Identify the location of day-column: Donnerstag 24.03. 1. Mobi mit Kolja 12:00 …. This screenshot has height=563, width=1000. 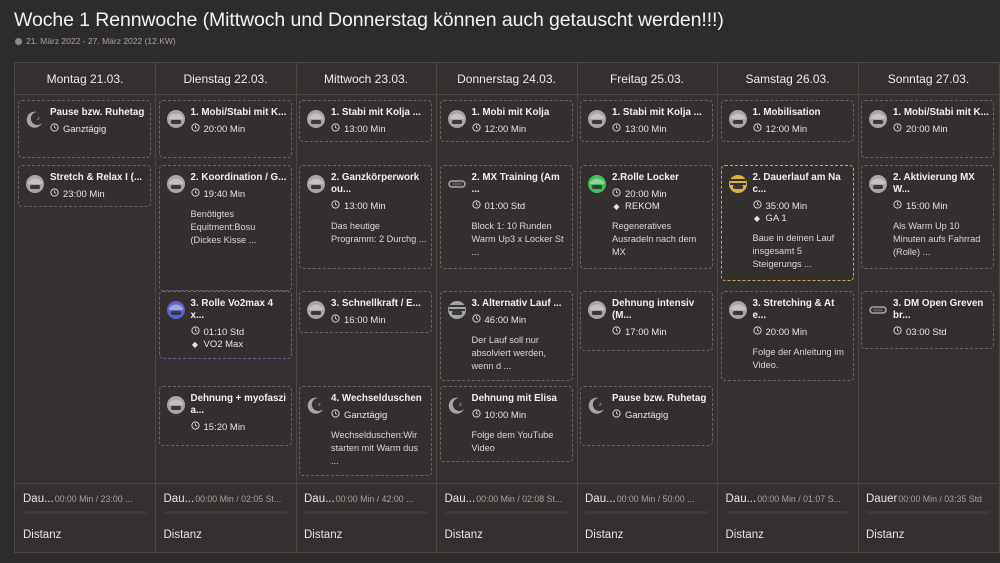
(507, 307).